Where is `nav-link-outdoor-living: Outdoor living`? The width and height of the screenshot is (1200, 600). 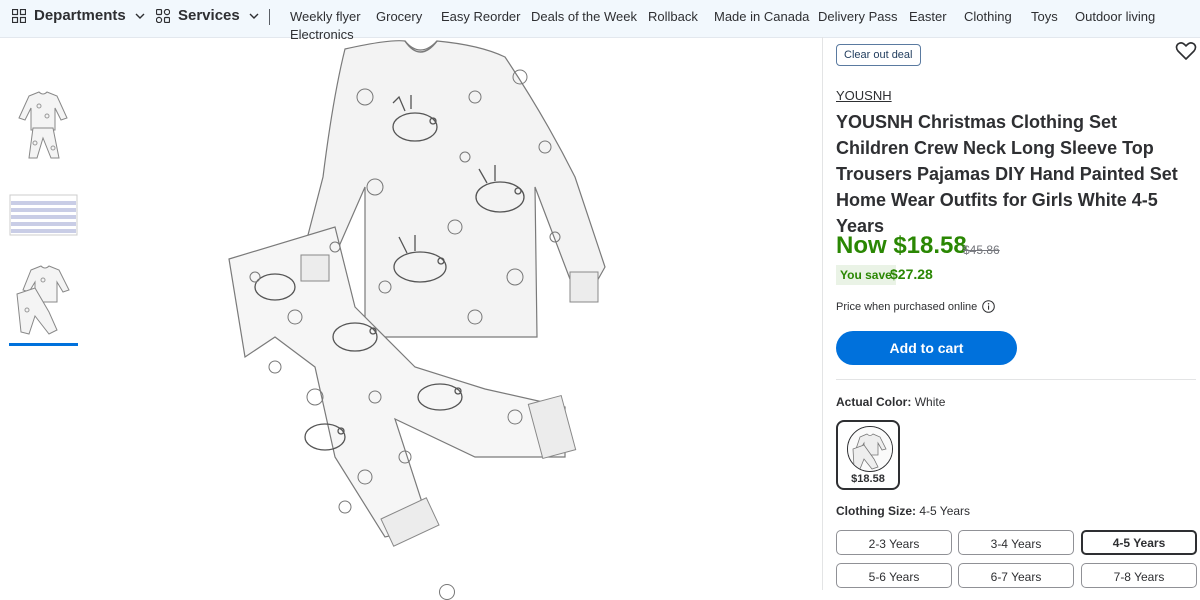
nav-link-outdoor-living: Outdoor living is located at coordinates (1115, 16).